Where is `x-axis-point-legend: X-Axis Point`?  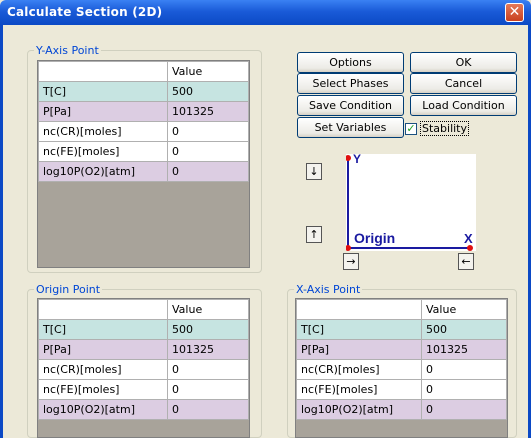
x-axis-point-legend: X-Axis Point is located at coordinates (328, 289).